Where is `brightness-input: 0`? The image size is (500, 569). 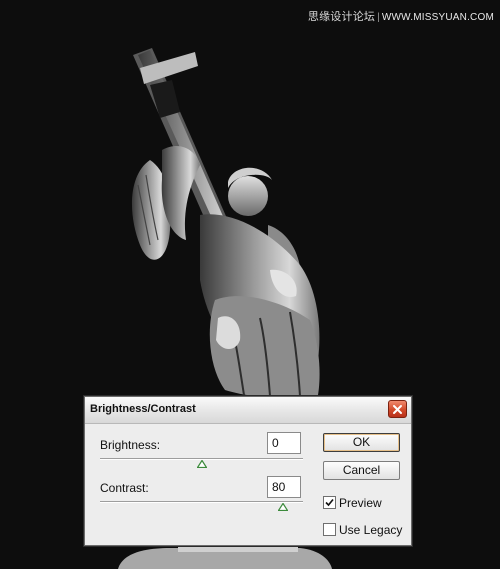 brightness-input: 0 is located at coordinates (284, 443).